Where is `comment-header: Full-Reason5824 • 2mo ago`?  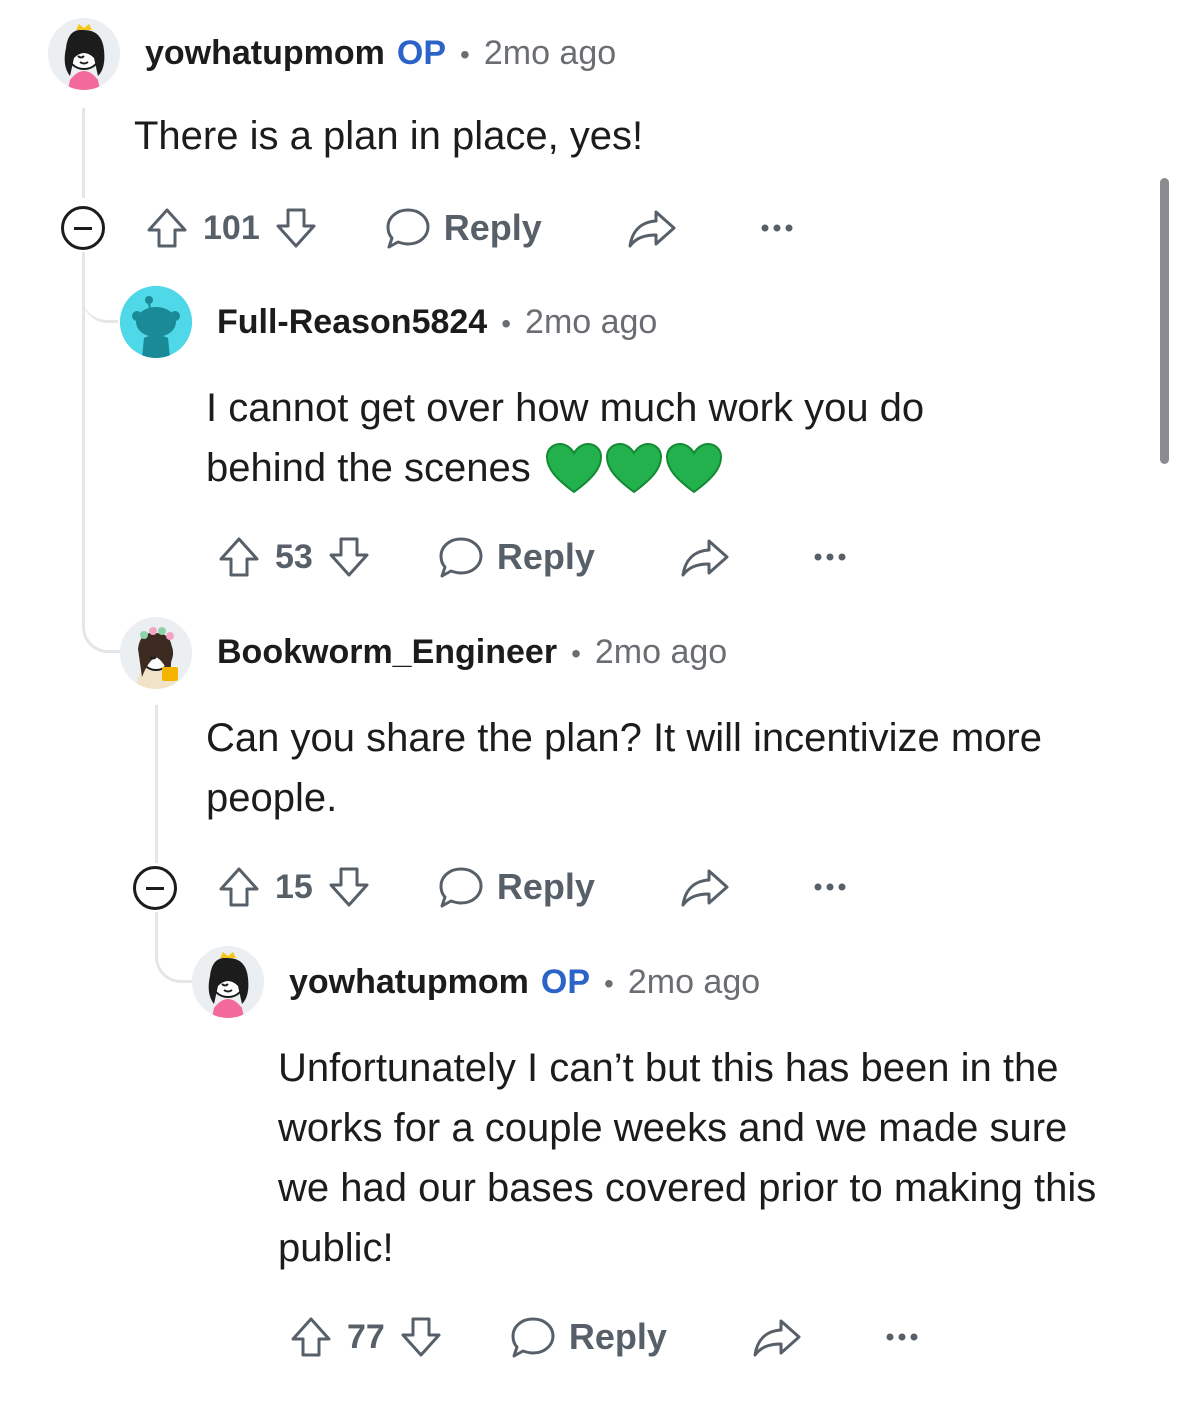 comment-header: Full-Reason5824 • 2mo ago is located at coordinates (437, 323).